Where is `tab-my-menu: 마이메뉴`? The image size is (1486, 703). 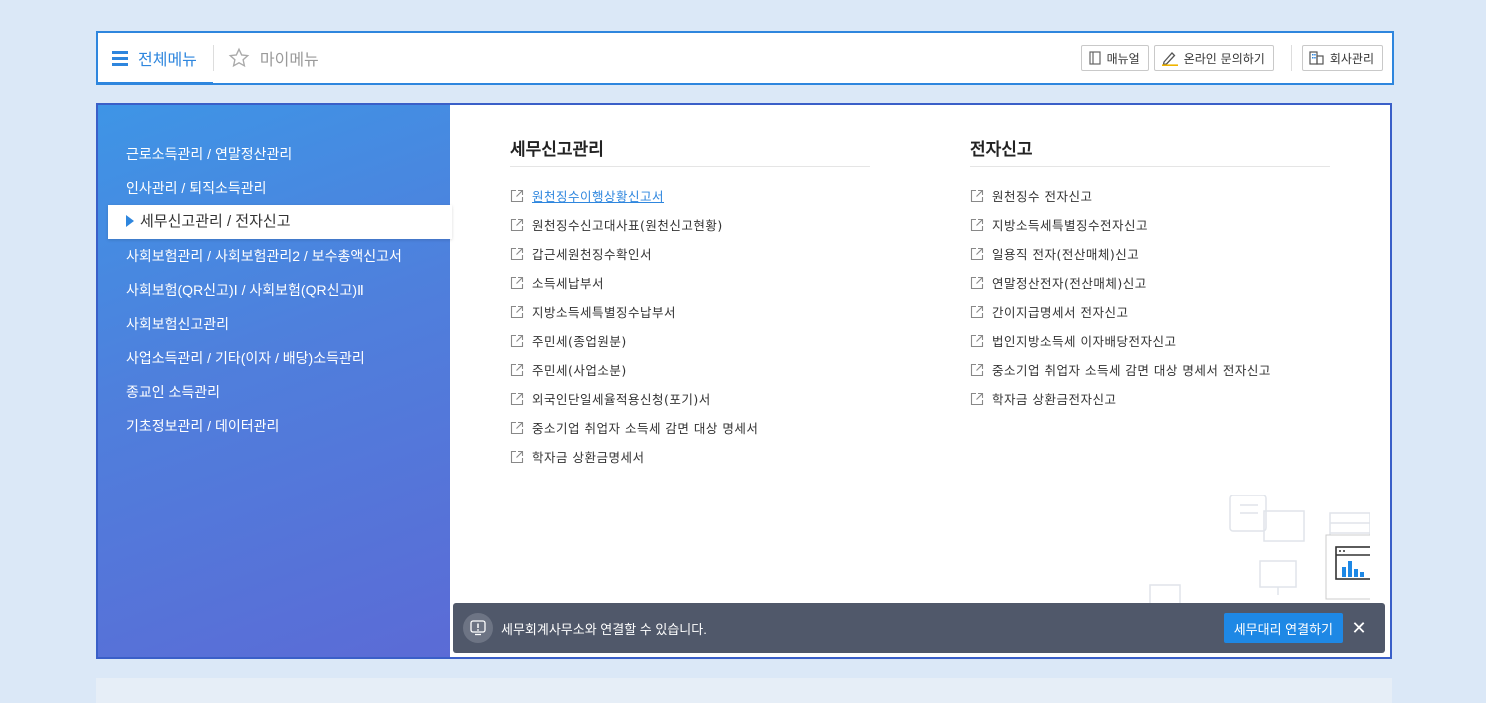
tab-my-menu: 마이메뉴 is located at coordinates (273, 58).